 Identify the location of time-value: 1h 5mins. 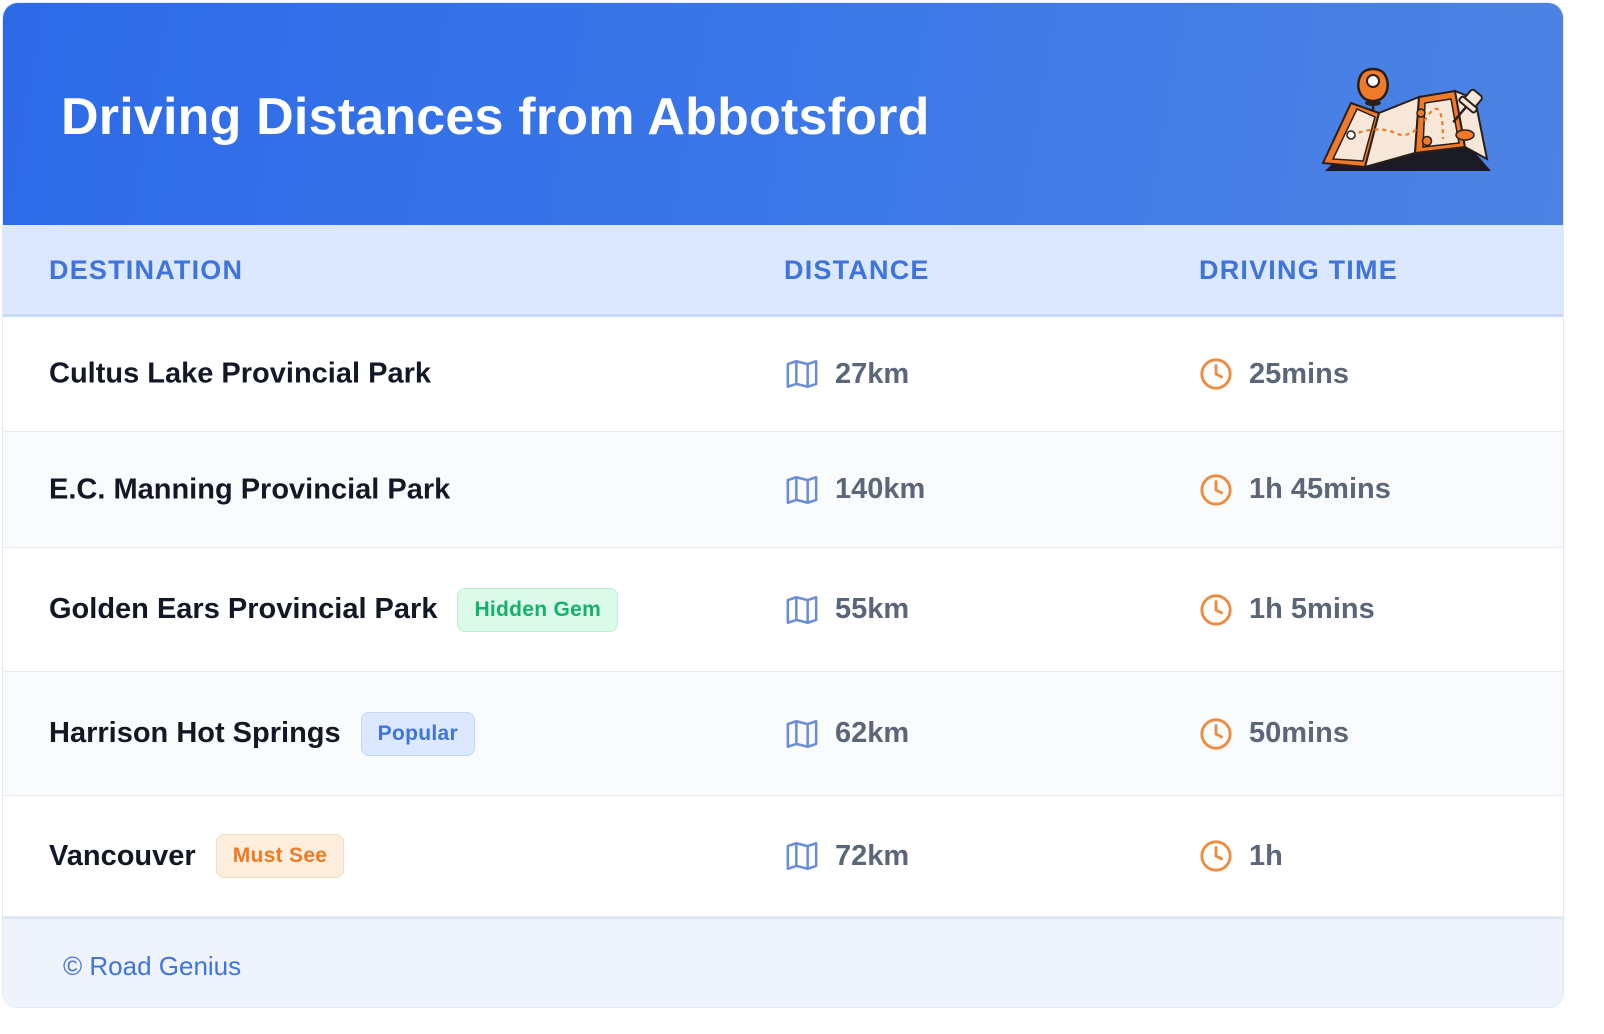
(1312, 609).